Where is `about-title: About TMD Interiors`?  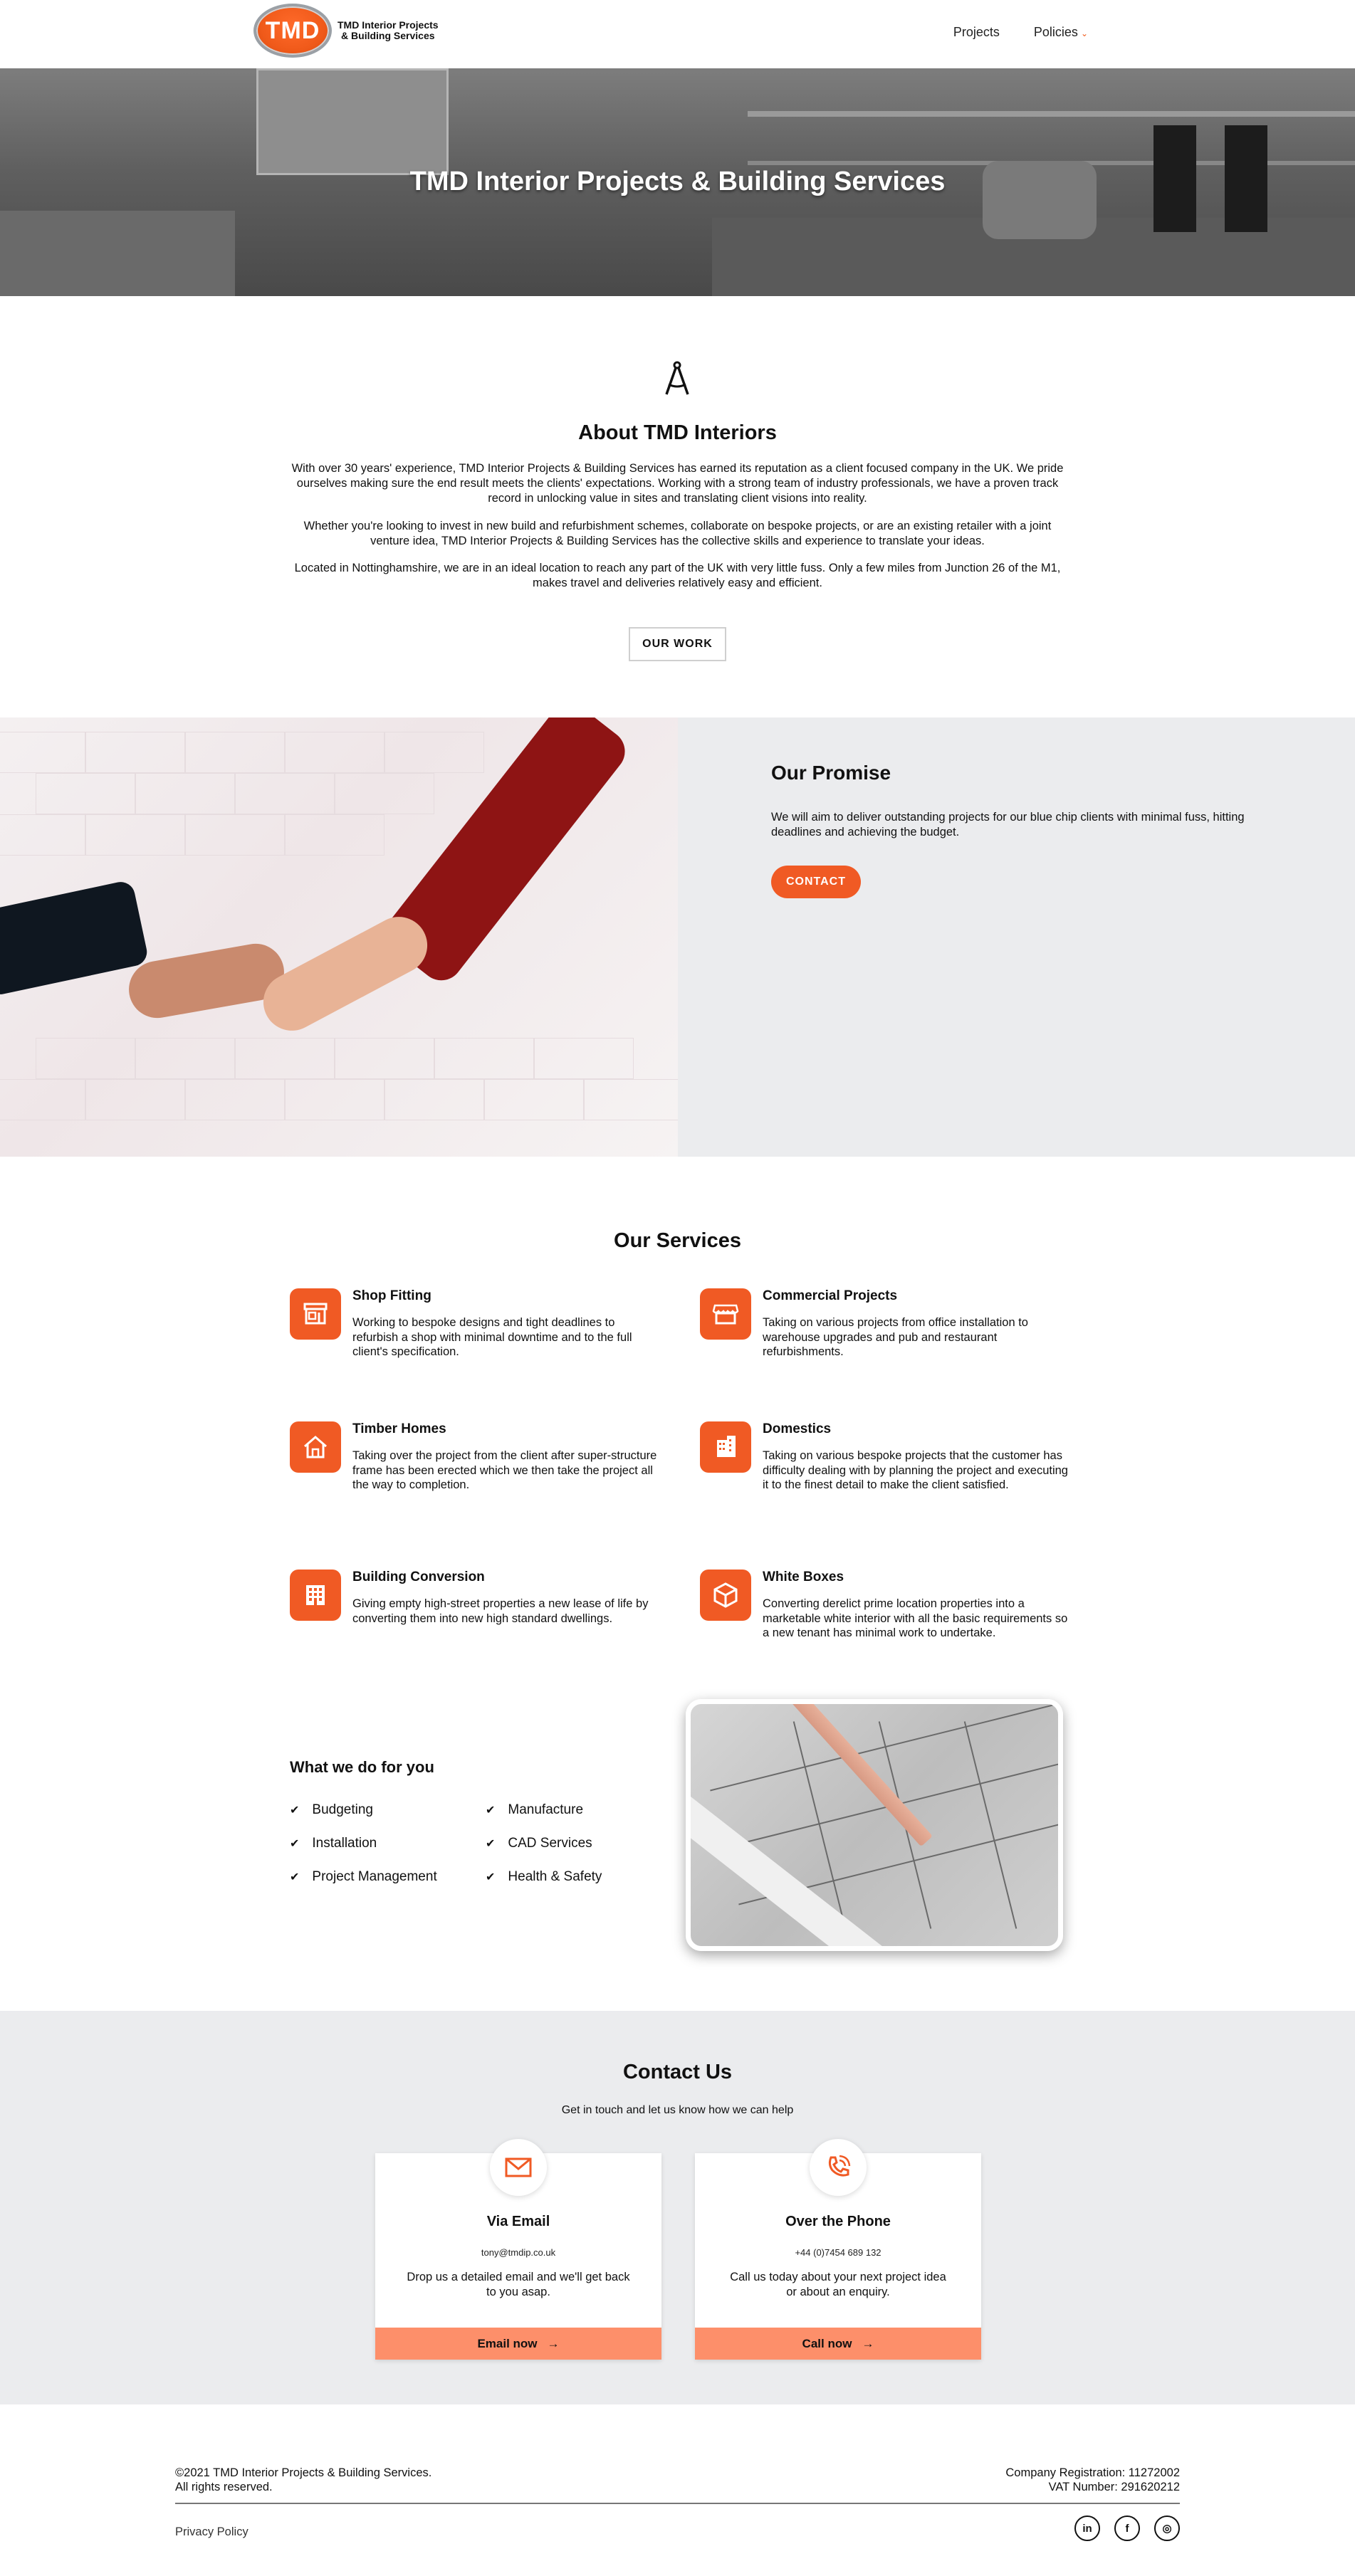
about-title: About TMD Interiors is located at coordinates (677, 433).